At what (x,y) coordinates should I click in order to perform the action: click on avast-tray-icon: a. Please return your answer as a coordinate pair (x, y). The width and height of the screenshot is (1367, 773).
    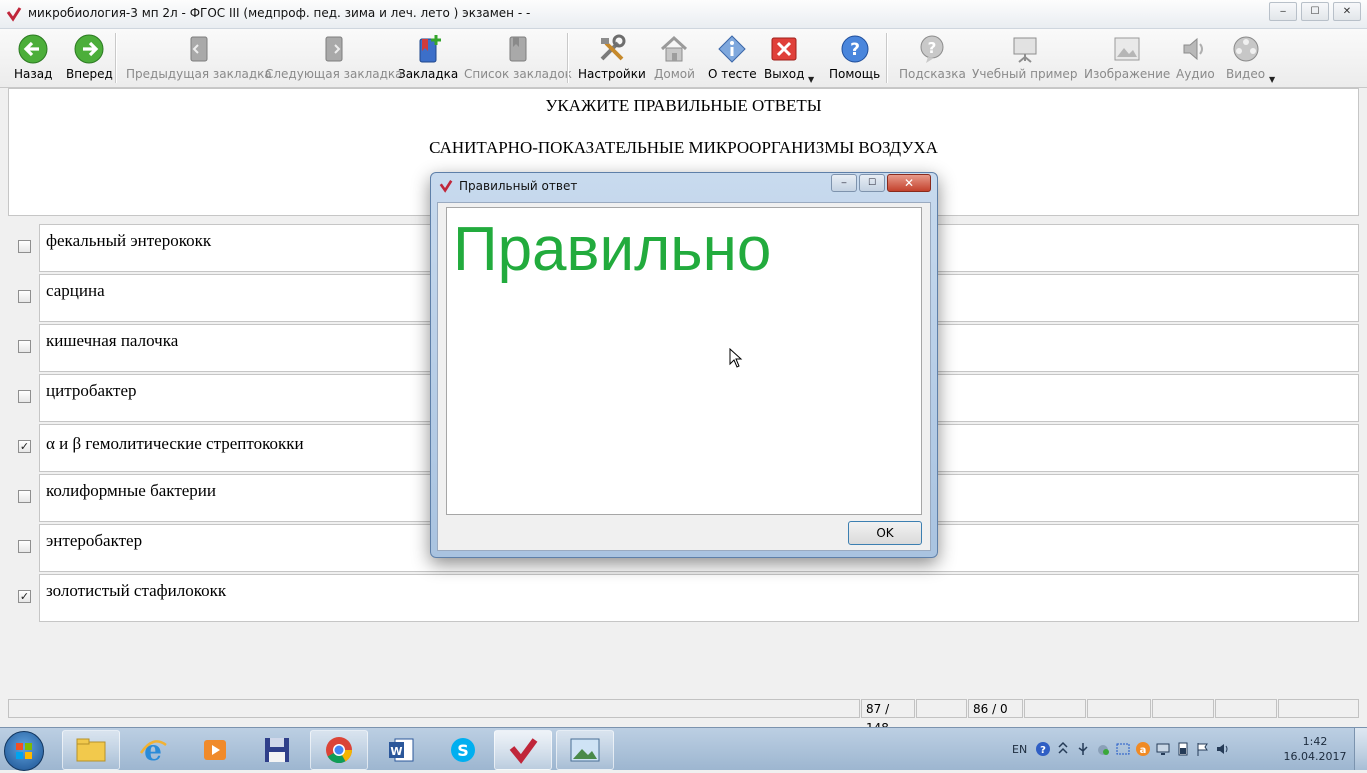
    Looking at the image, I should click on (1143, 749).